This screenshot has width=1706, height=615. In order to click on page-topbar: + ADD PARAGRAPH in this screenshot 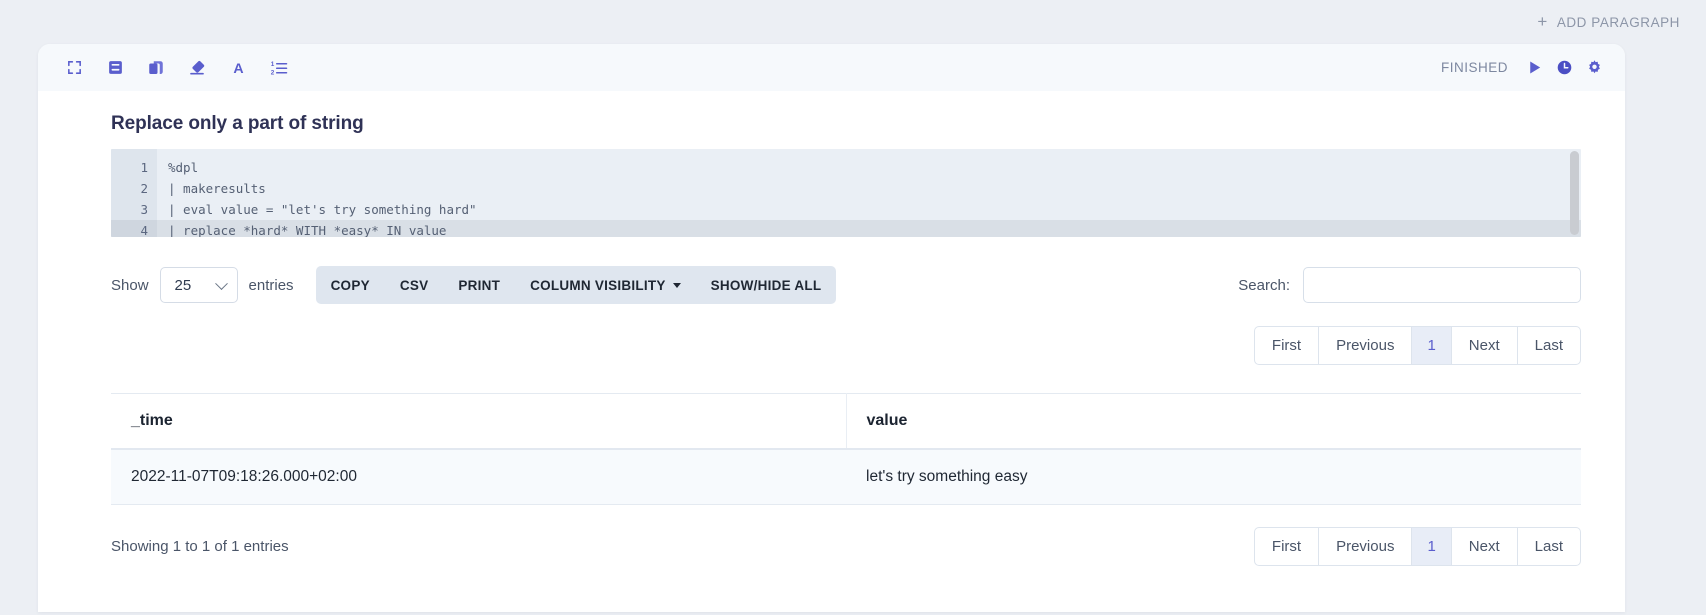, I will do `click(853, 22)`.